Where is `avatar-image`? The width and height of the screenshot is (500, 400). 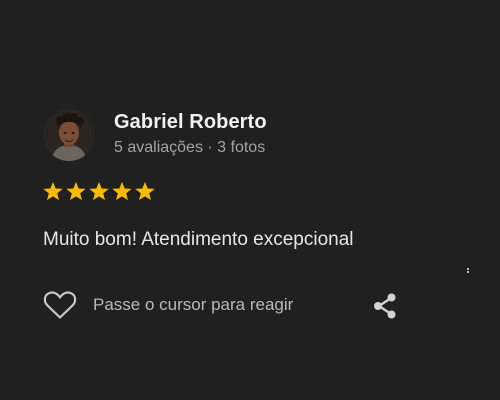 avatar-image is located at coordinates (69, 135).